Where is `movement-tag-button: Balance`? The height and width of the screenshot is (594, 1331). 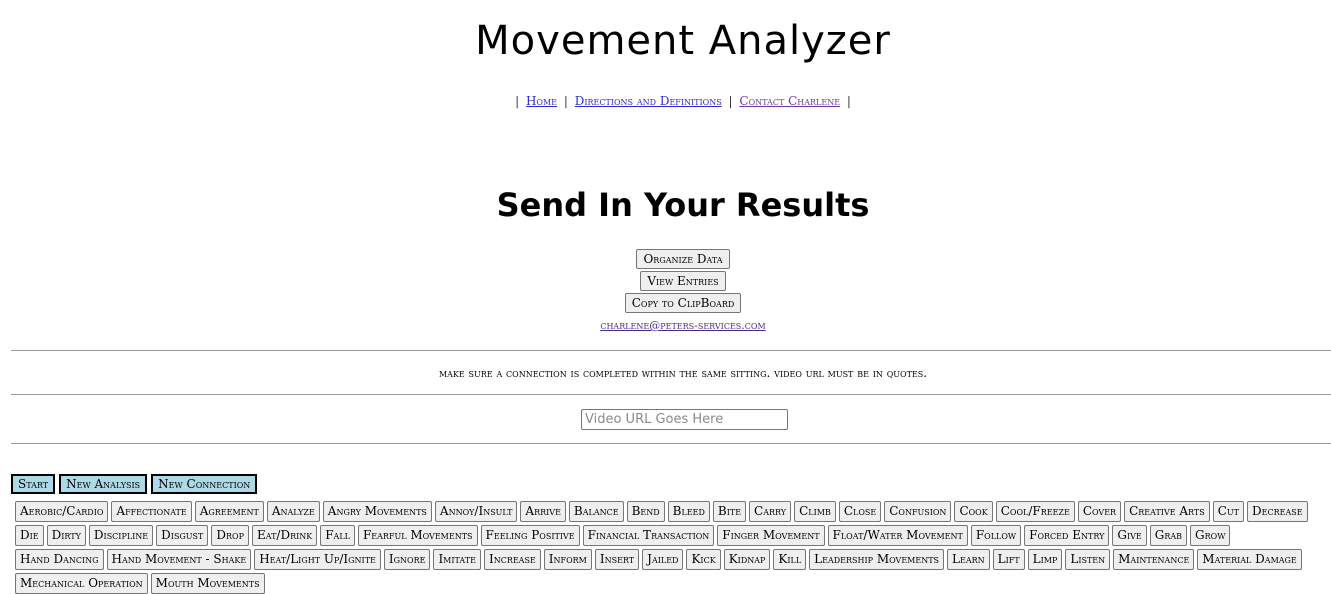 movement-tag-button: Balance is located at coordinates (596, 511).